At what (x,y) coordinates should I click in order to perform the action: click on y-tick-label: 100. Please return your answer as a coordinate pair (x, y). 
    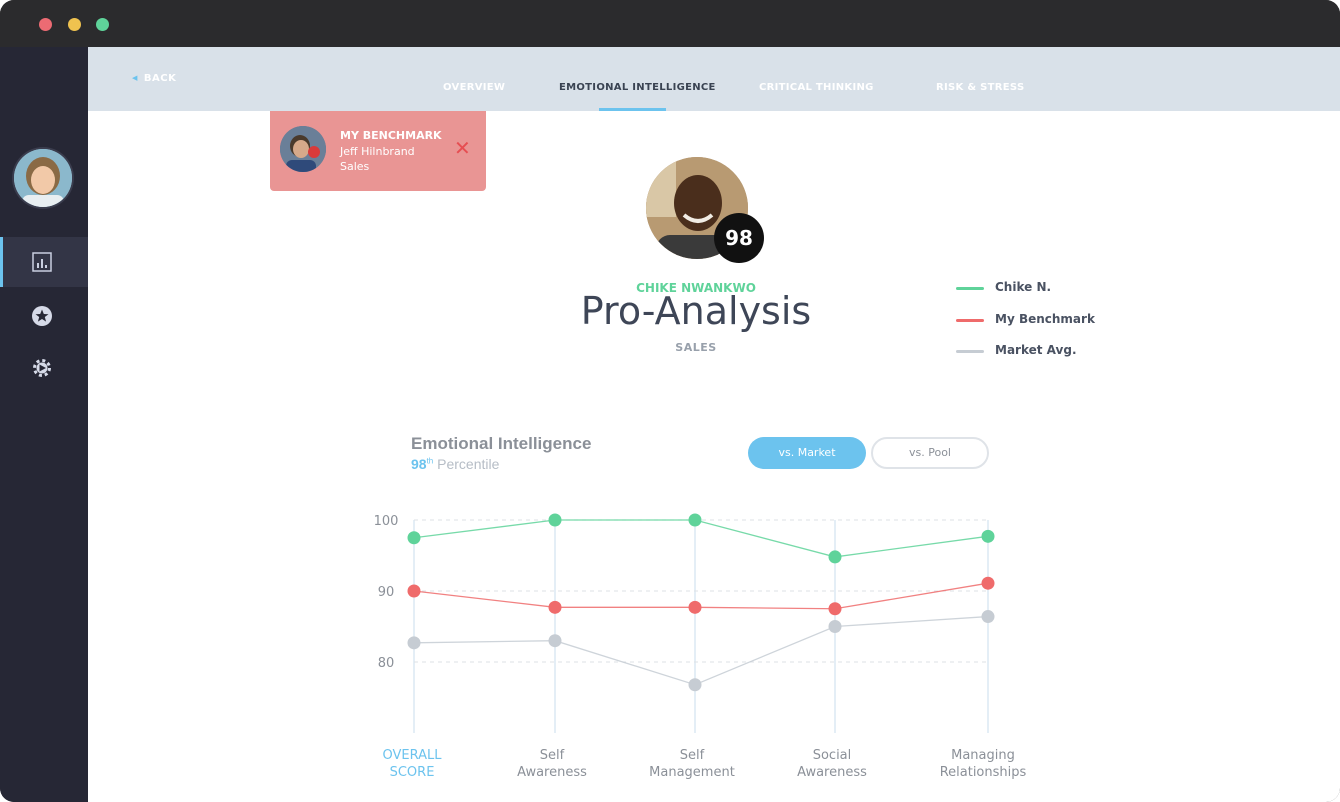
    Looking at the image, I should click on (386, 521).